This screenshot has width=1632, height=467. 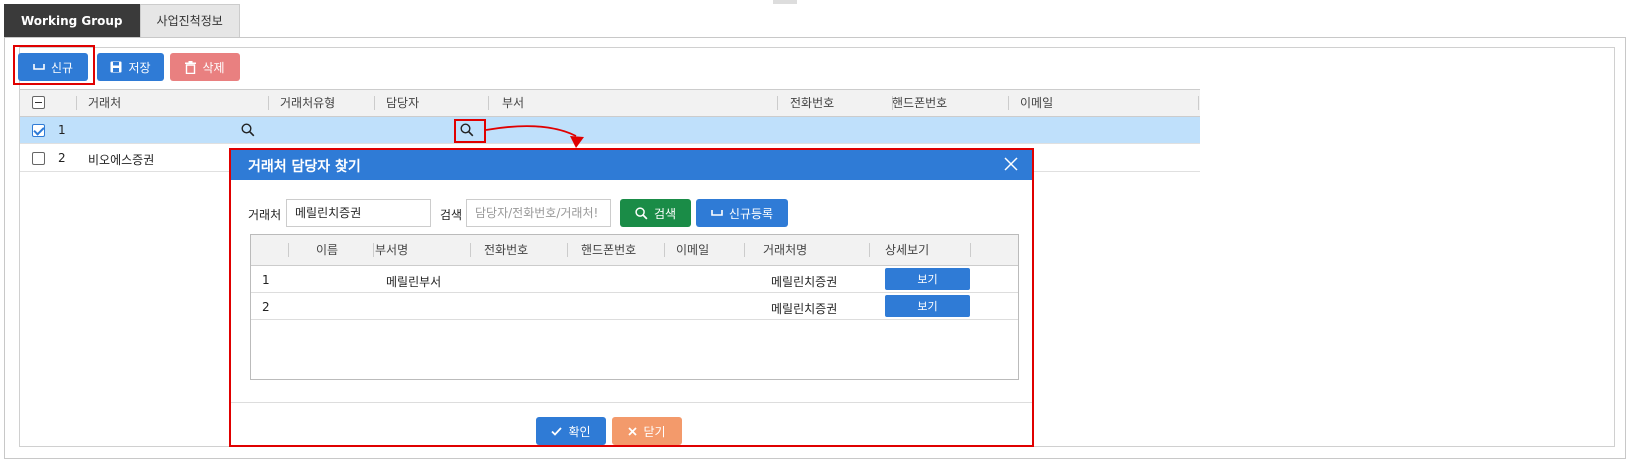 What do you see at coordinates (391, 250) in the screenshot?
I see `column-header-dept: 부서명` at bounding box center [391, 250].